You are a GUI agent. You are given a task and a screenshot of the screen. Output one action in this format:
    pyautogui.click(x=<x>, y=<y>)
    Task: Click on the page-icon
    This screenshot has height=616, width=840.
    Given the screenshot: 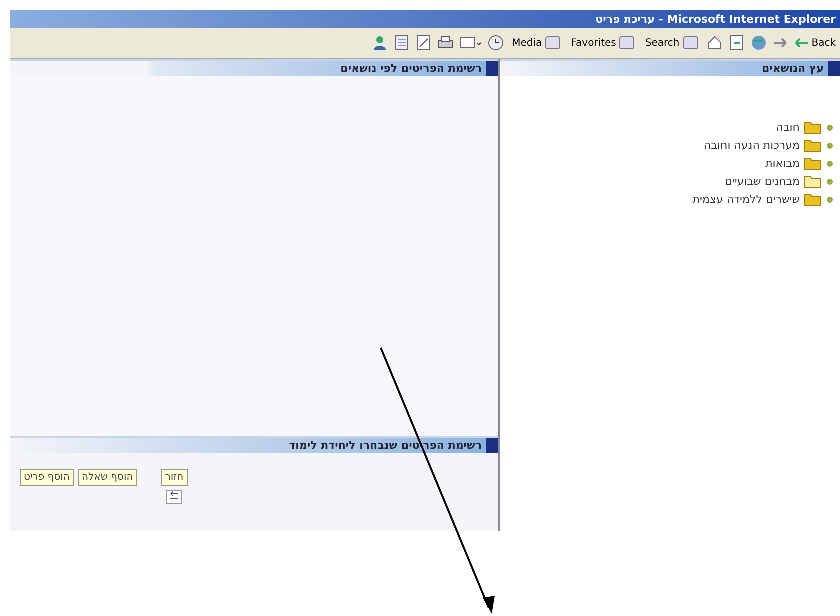 What is the action you would take?
    pyautogui.click(x=736, y=43)
    